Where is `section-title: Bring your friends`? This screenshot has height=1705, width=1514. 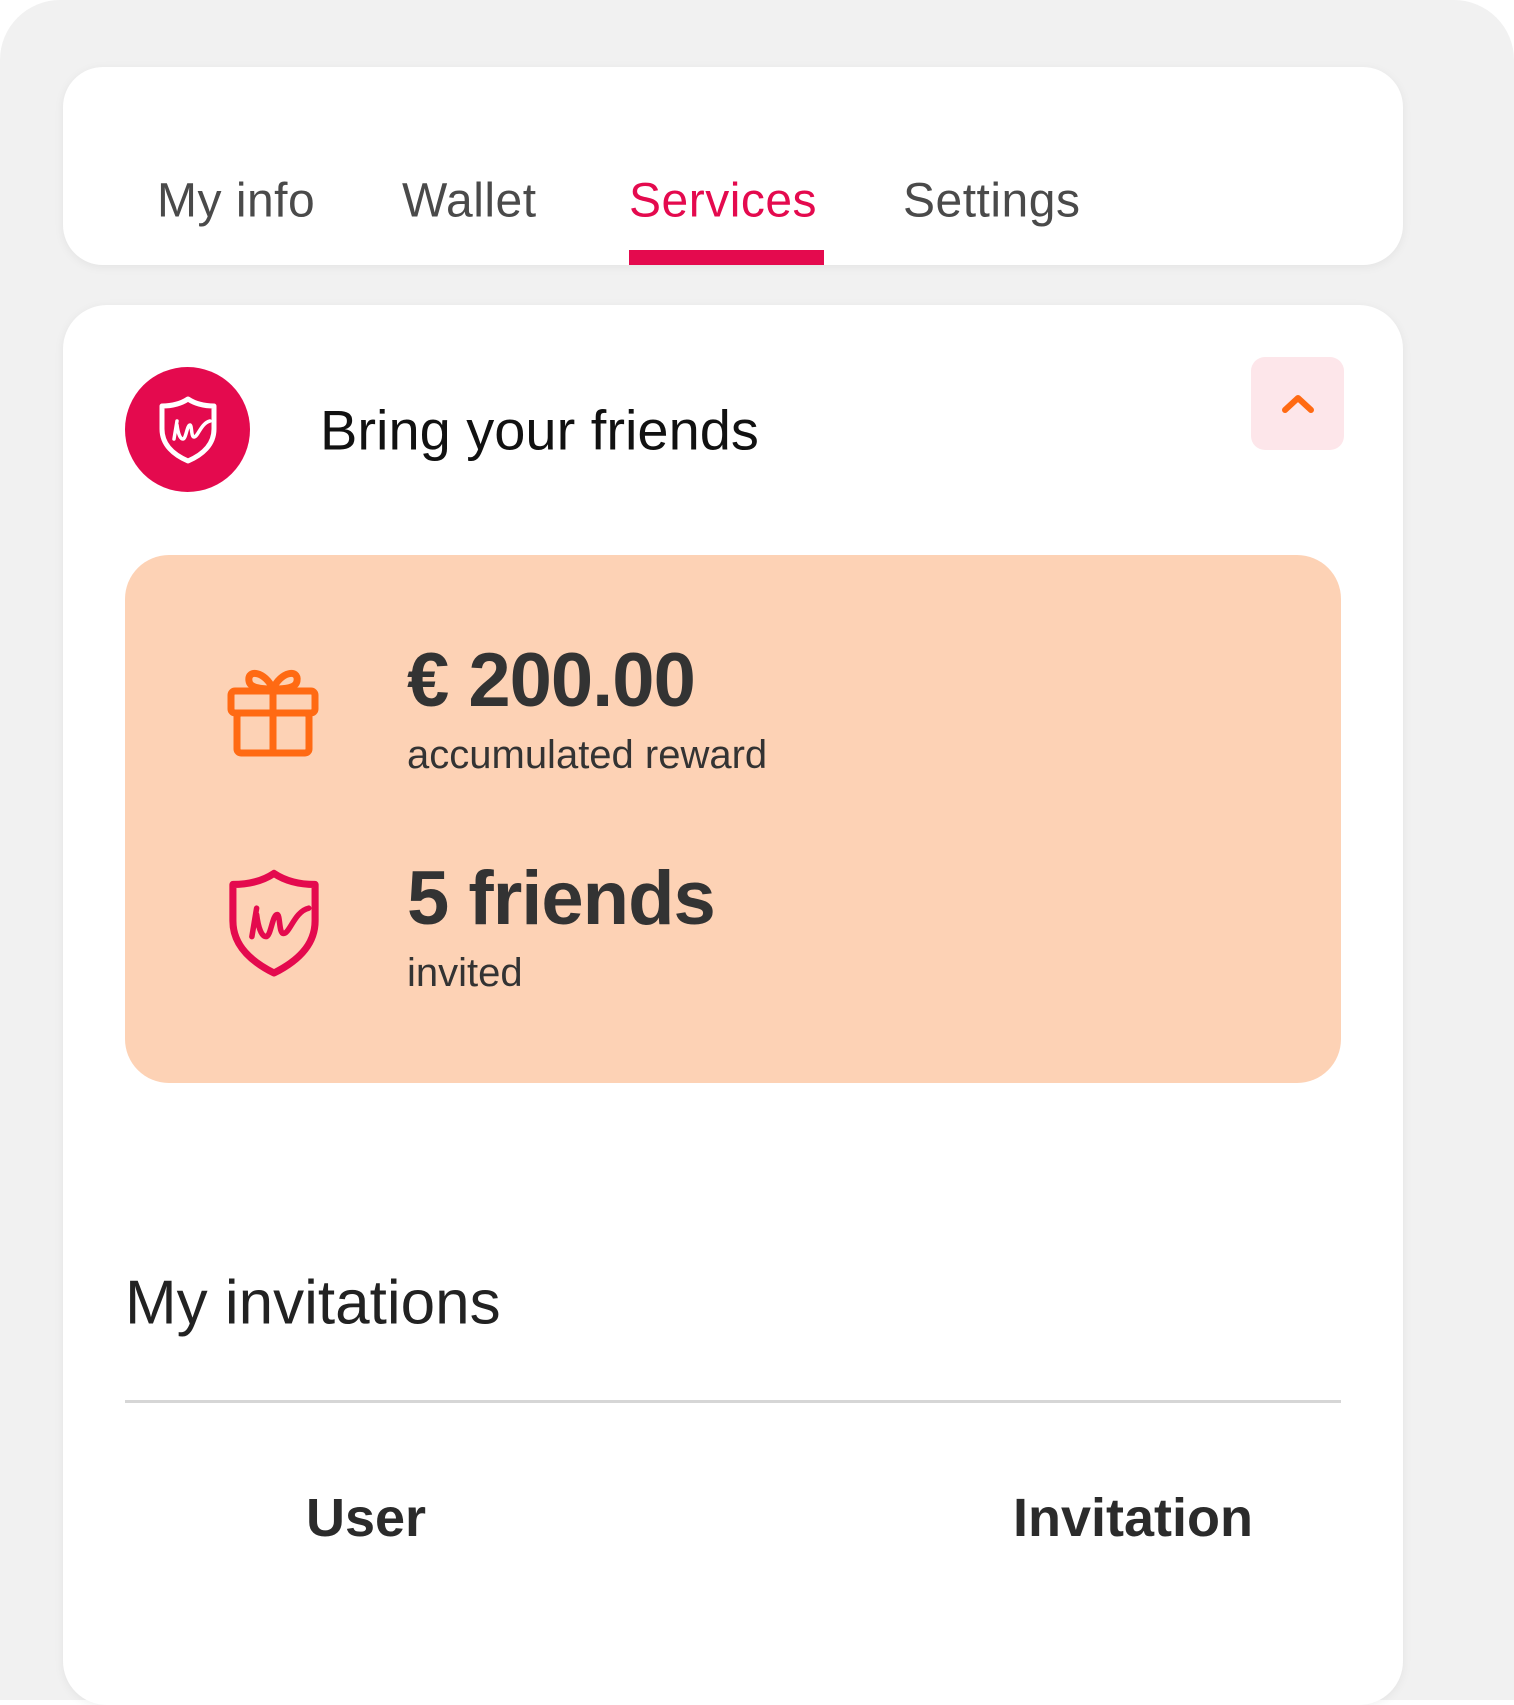 section-title: Bring your friends is located at coordinates (539, 430).